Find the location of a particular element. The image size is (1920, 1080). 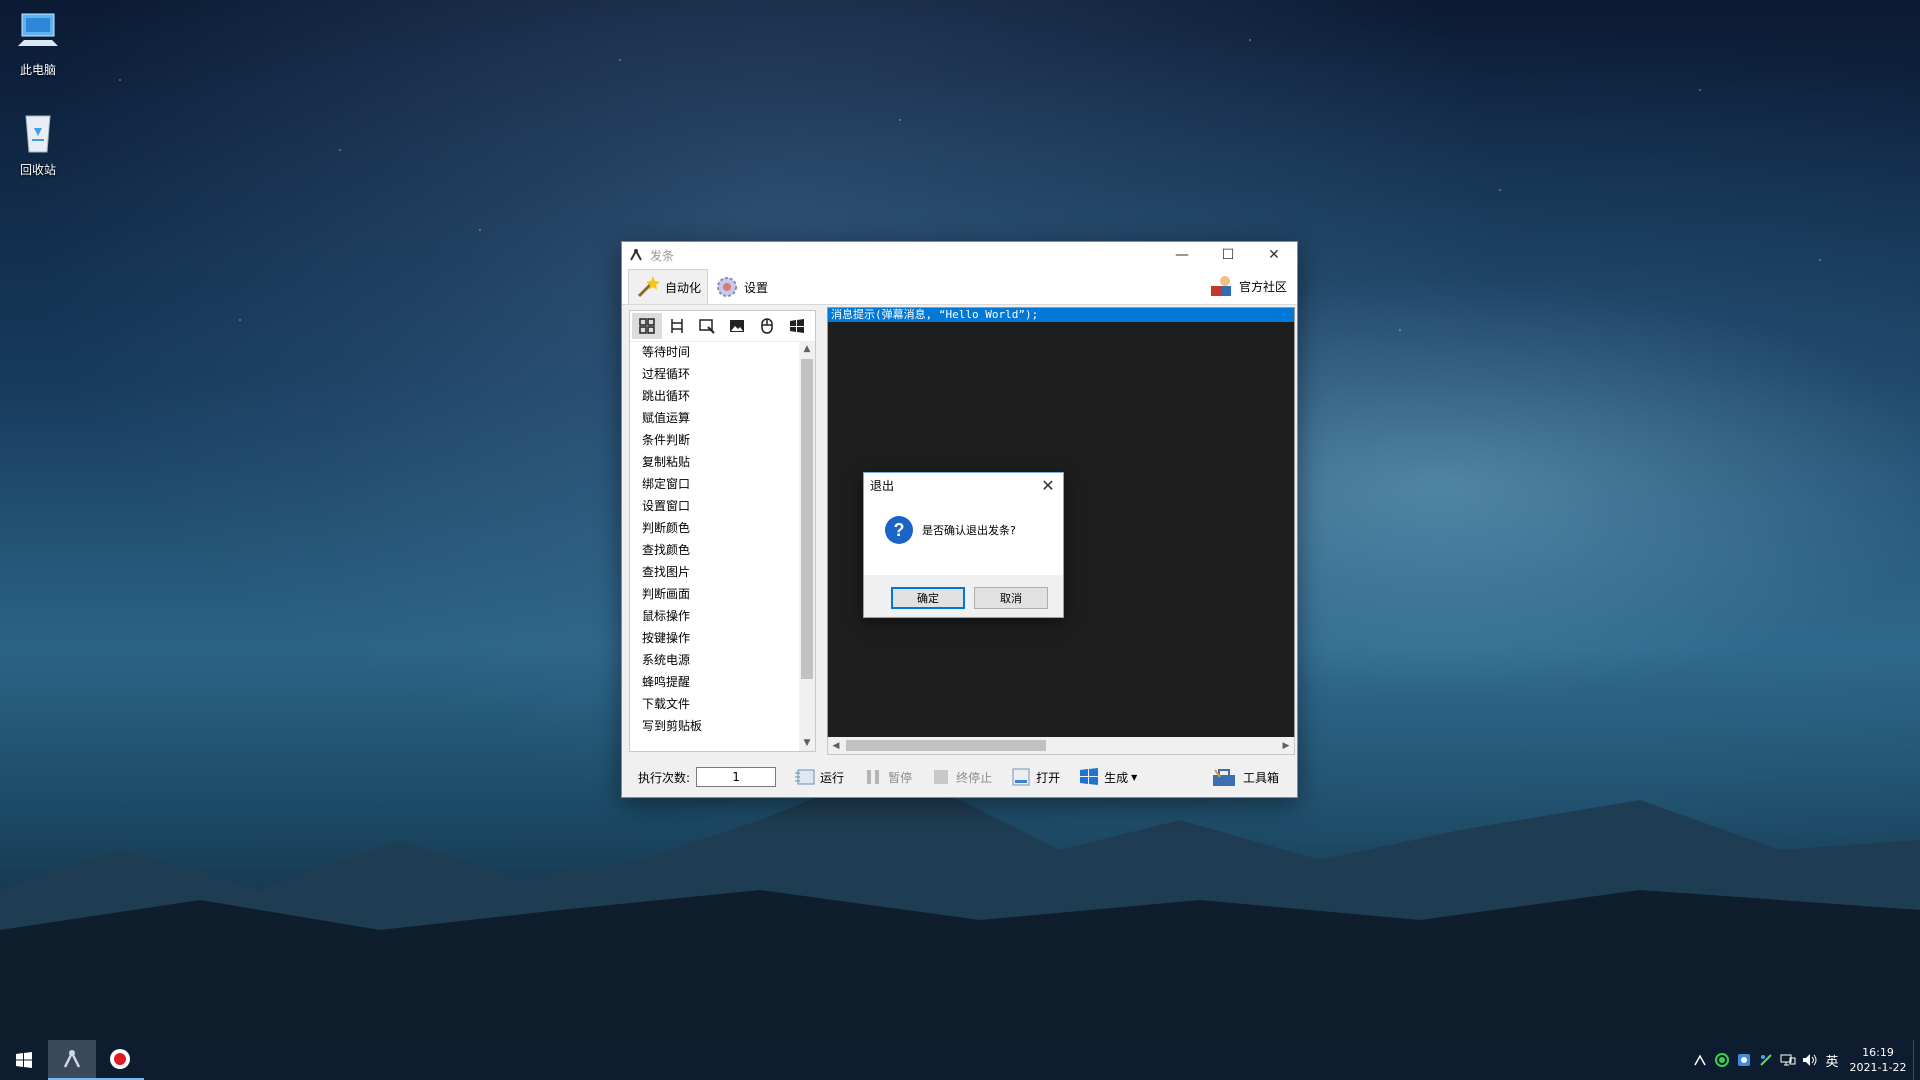

editor-horizontal-scrollbar: ◀ ▶ is located at coordinates (1061, 746).